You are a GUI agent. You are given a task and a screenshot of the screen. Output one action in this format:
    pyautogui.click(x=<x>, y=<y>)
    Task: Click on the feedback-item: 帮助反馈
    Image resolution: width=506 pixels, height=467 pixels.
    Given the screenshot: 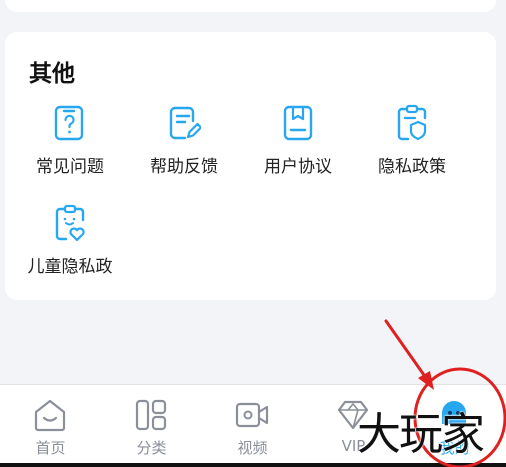 What is the action you would take?
    pyautogui.click(x=184, y=147)
    